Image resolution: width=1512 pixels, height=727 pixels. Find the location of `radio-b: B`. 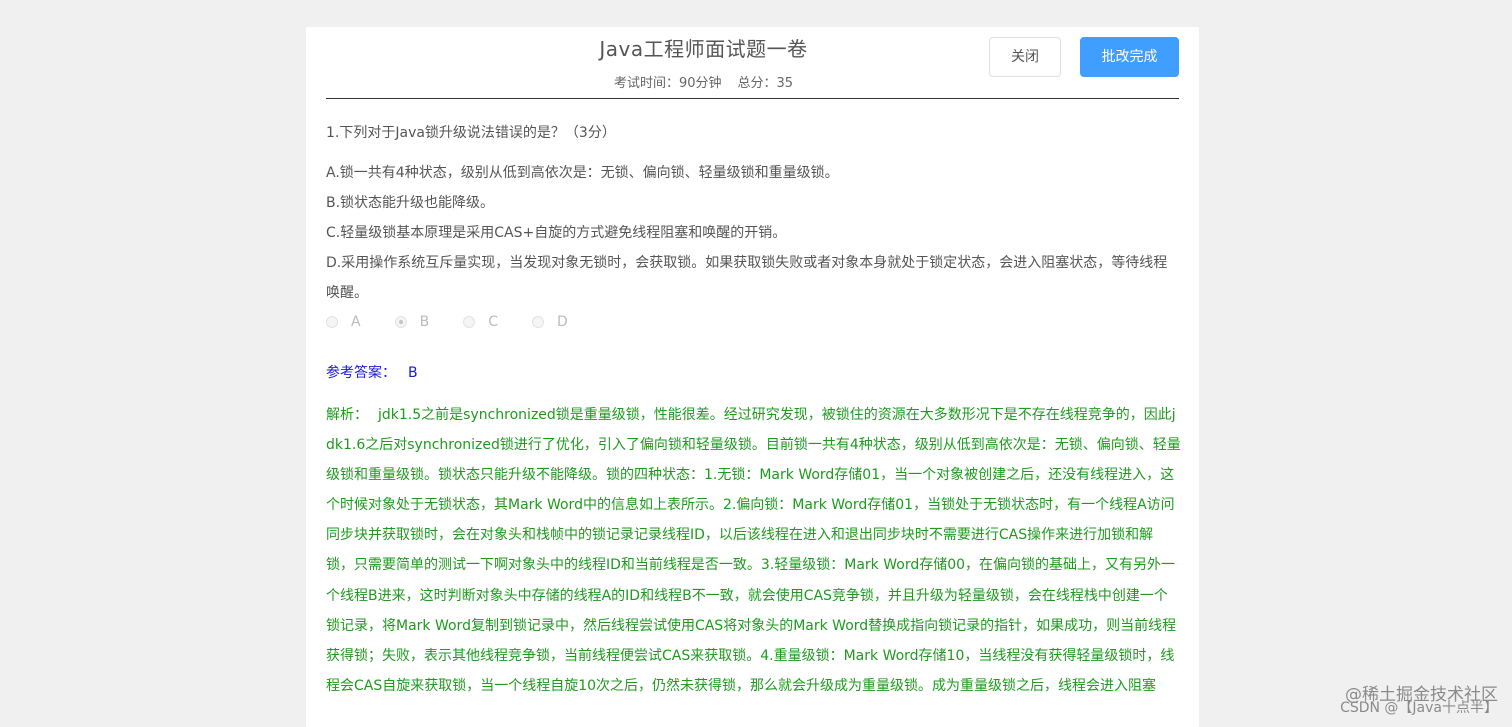

radio-b: B is located at coordinates (412, 322).